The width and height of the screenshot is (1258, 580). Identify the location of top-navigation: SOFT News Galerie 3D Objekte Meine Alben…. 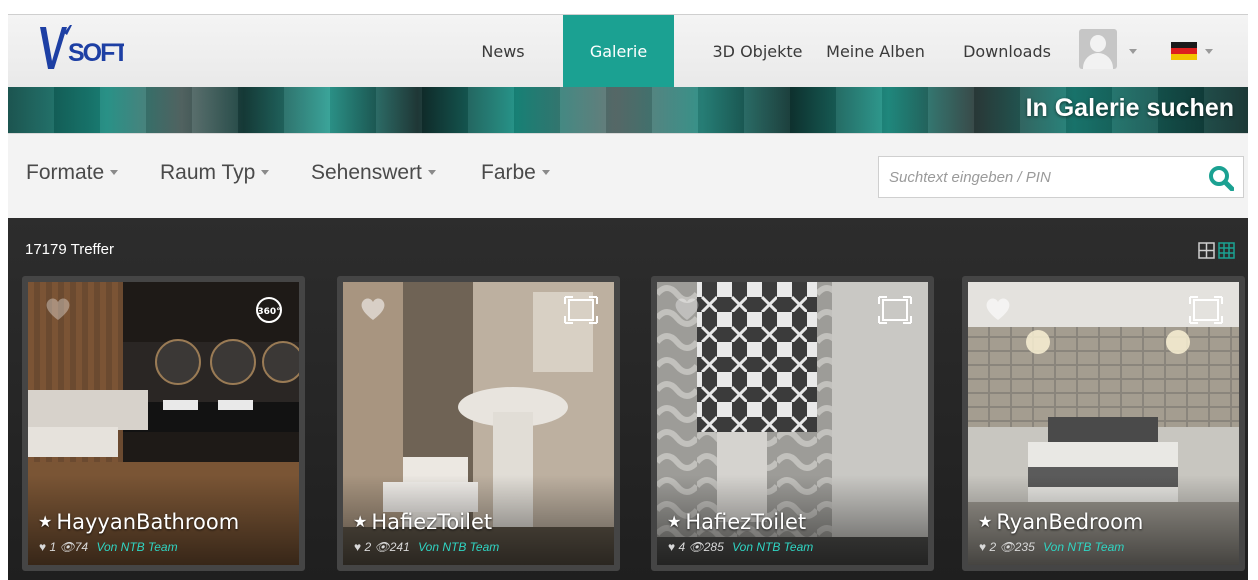
(628, 51).